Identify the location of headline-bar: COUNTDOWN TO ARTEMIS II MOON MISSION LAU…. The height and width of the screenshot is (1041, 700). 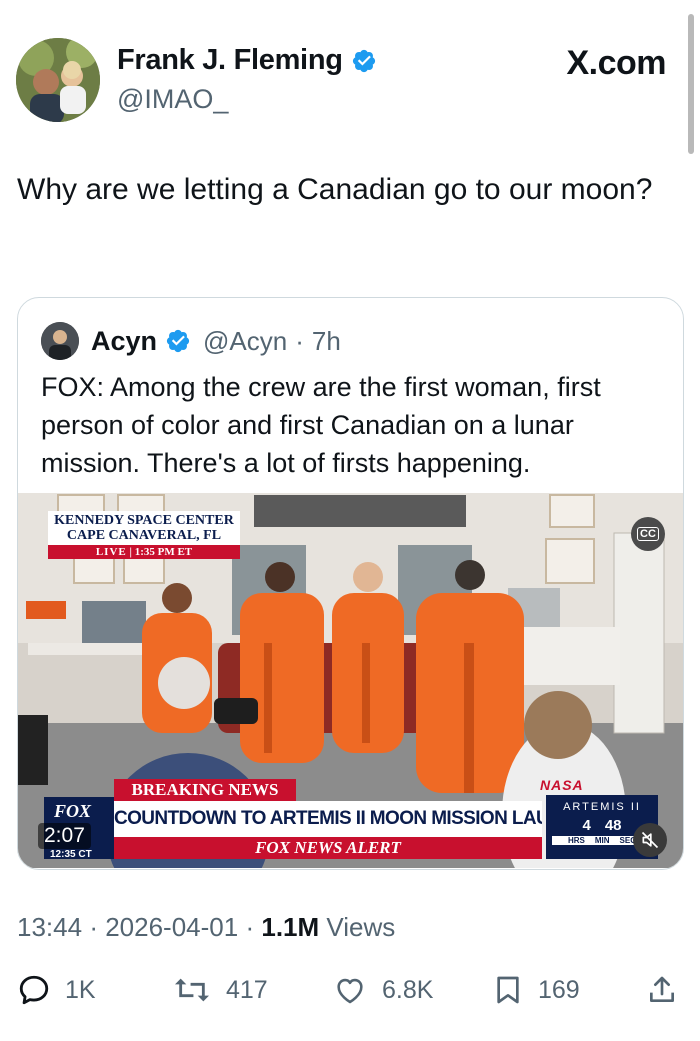
(328, 819).